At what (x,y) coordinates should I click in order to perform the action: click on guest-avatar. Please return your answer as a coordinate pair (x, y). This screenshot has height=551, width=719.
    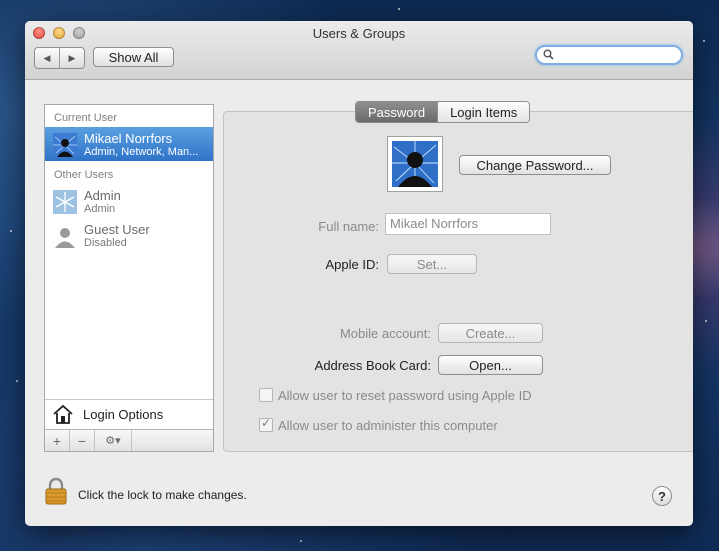
    Looking at the image, I should click on (65, 236).